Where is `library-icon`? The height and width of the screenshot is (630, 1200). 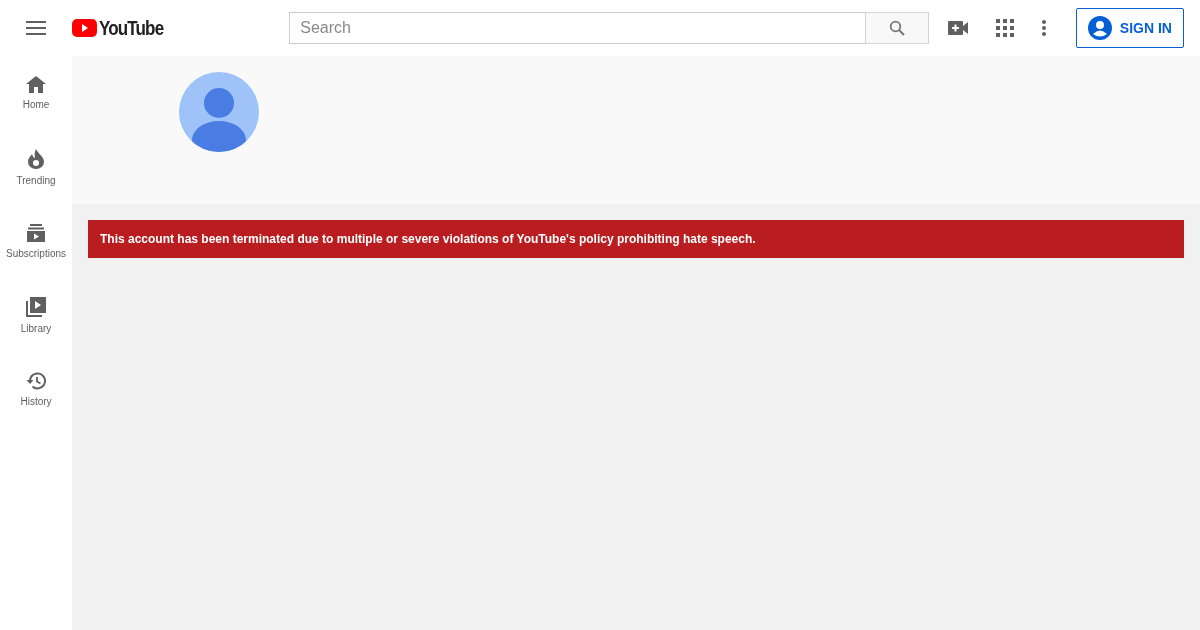
library-icon is located at coordinates (36, 306).